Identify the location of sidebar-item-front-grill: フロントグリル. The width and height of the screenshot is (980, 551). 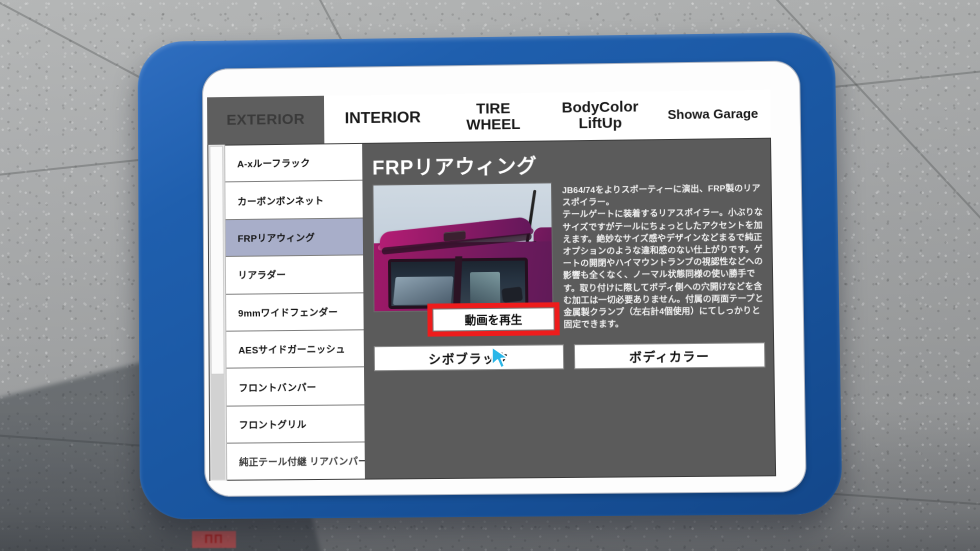
(295, 424).